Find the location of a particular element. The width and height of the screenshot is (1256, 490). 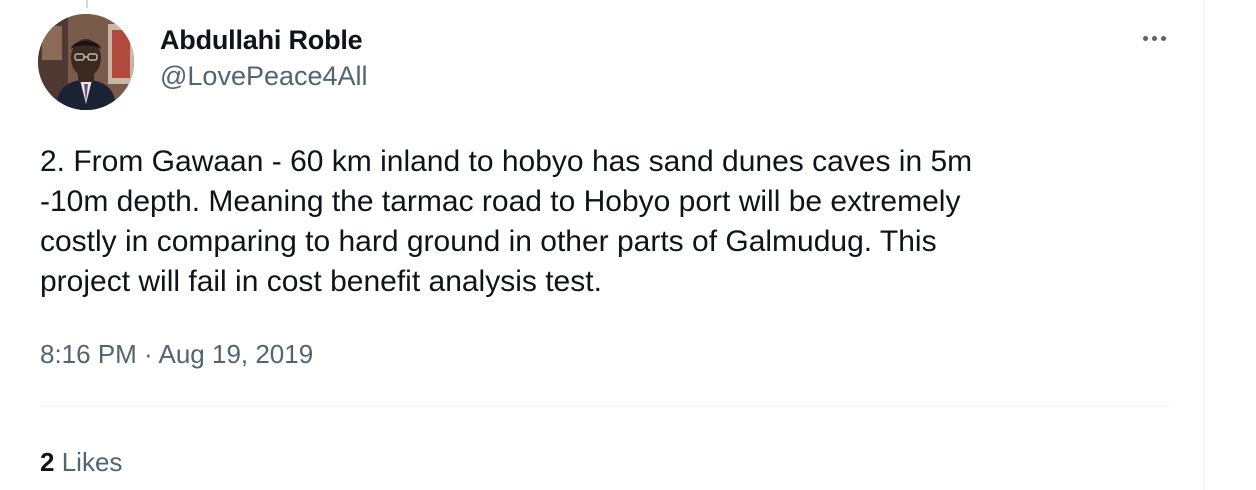

thread-connector-line is located at coordinates (87, 4).